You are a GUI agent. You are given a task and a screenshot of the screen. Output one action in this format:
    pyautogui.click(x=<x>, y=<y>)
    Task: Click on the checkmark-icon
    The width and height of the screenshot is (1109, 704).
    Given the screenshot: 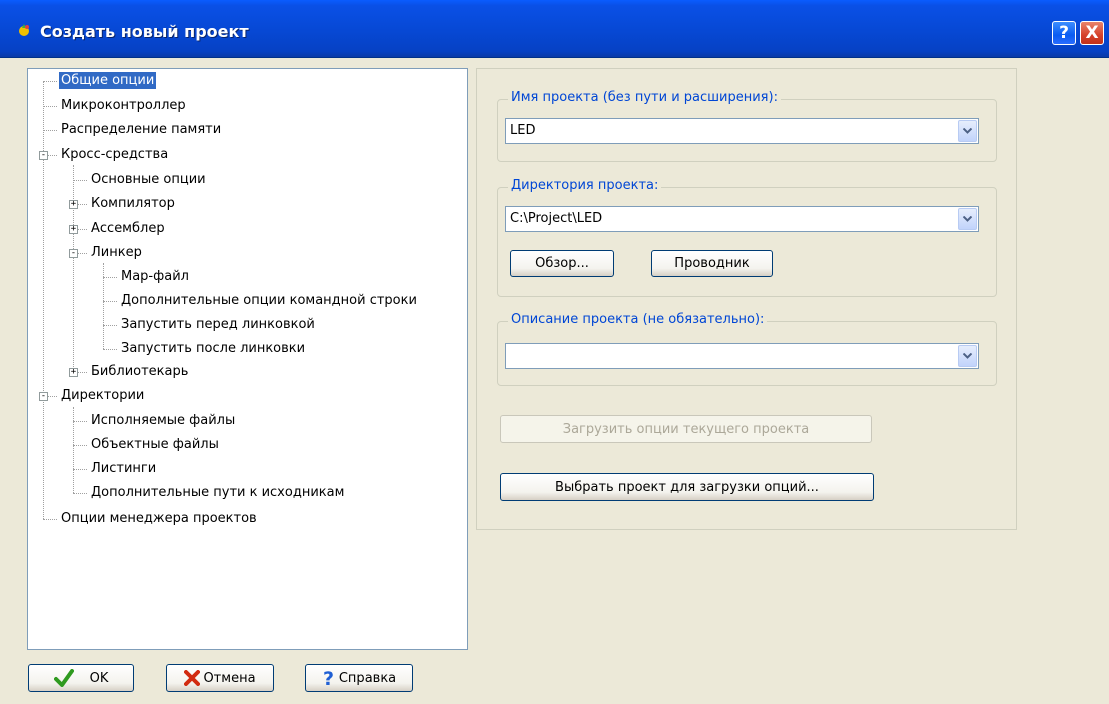 What is the action you would take?
    pyautogui.click(x=63, y=678)
    